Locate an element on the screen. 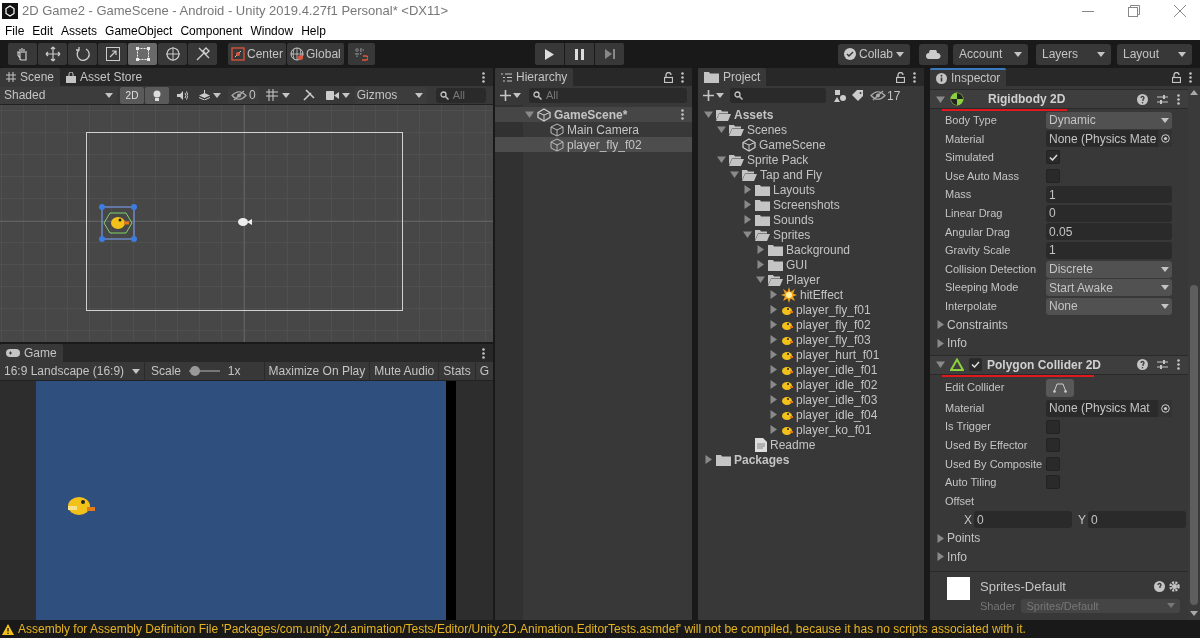  hidden-packages-toggle: 17 is located at coordinates (885, 95).